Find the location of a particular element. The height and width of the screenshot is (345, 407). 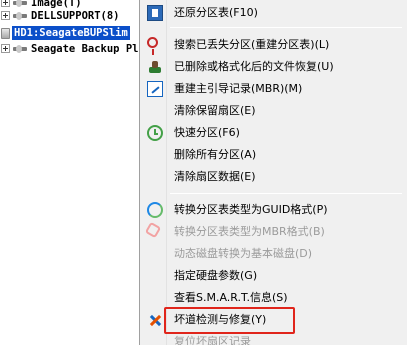

menu-item-label: 转换分区表类型为GUID格式(P) is located at coordinates (251, 209).